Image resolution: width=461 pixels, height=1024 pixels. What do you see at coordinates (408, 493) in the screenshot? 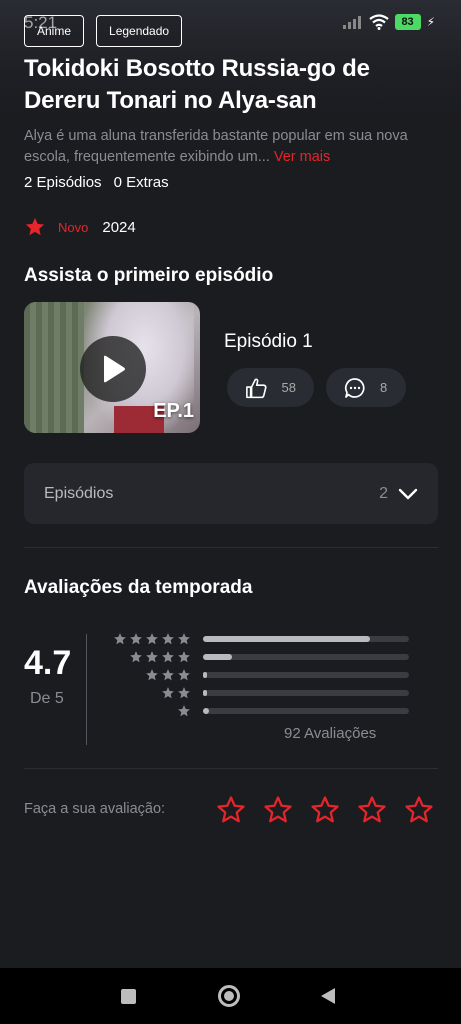
I see `chevron-down-icon` at bounding box center [408, 493].